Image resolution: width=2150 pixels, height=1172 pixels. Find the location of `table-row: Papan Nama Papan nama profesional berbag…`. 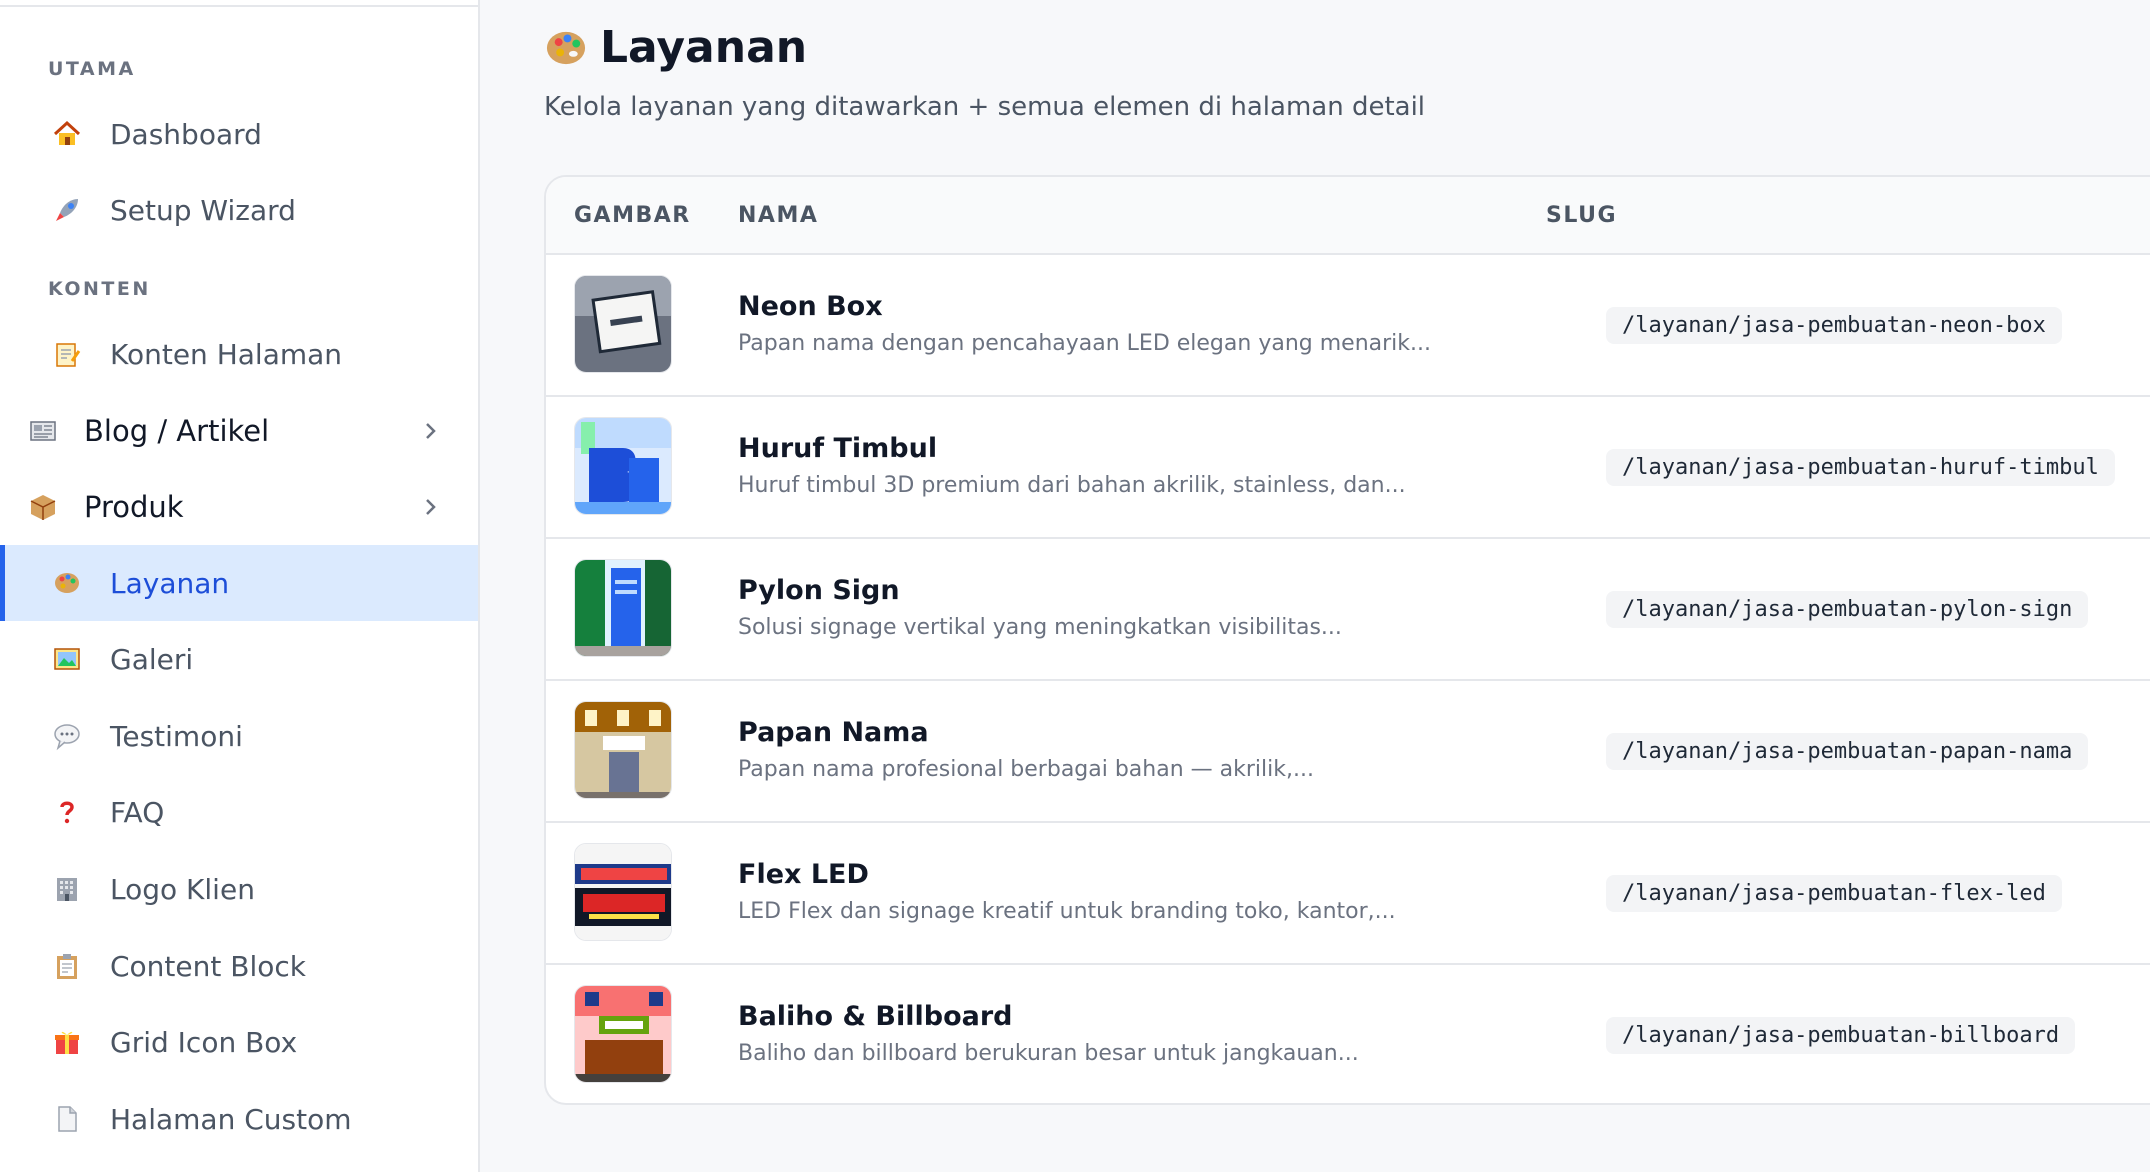

table-row: Papan Nama Papan nama profesional berbag… is located at coordinates (1348, 752).